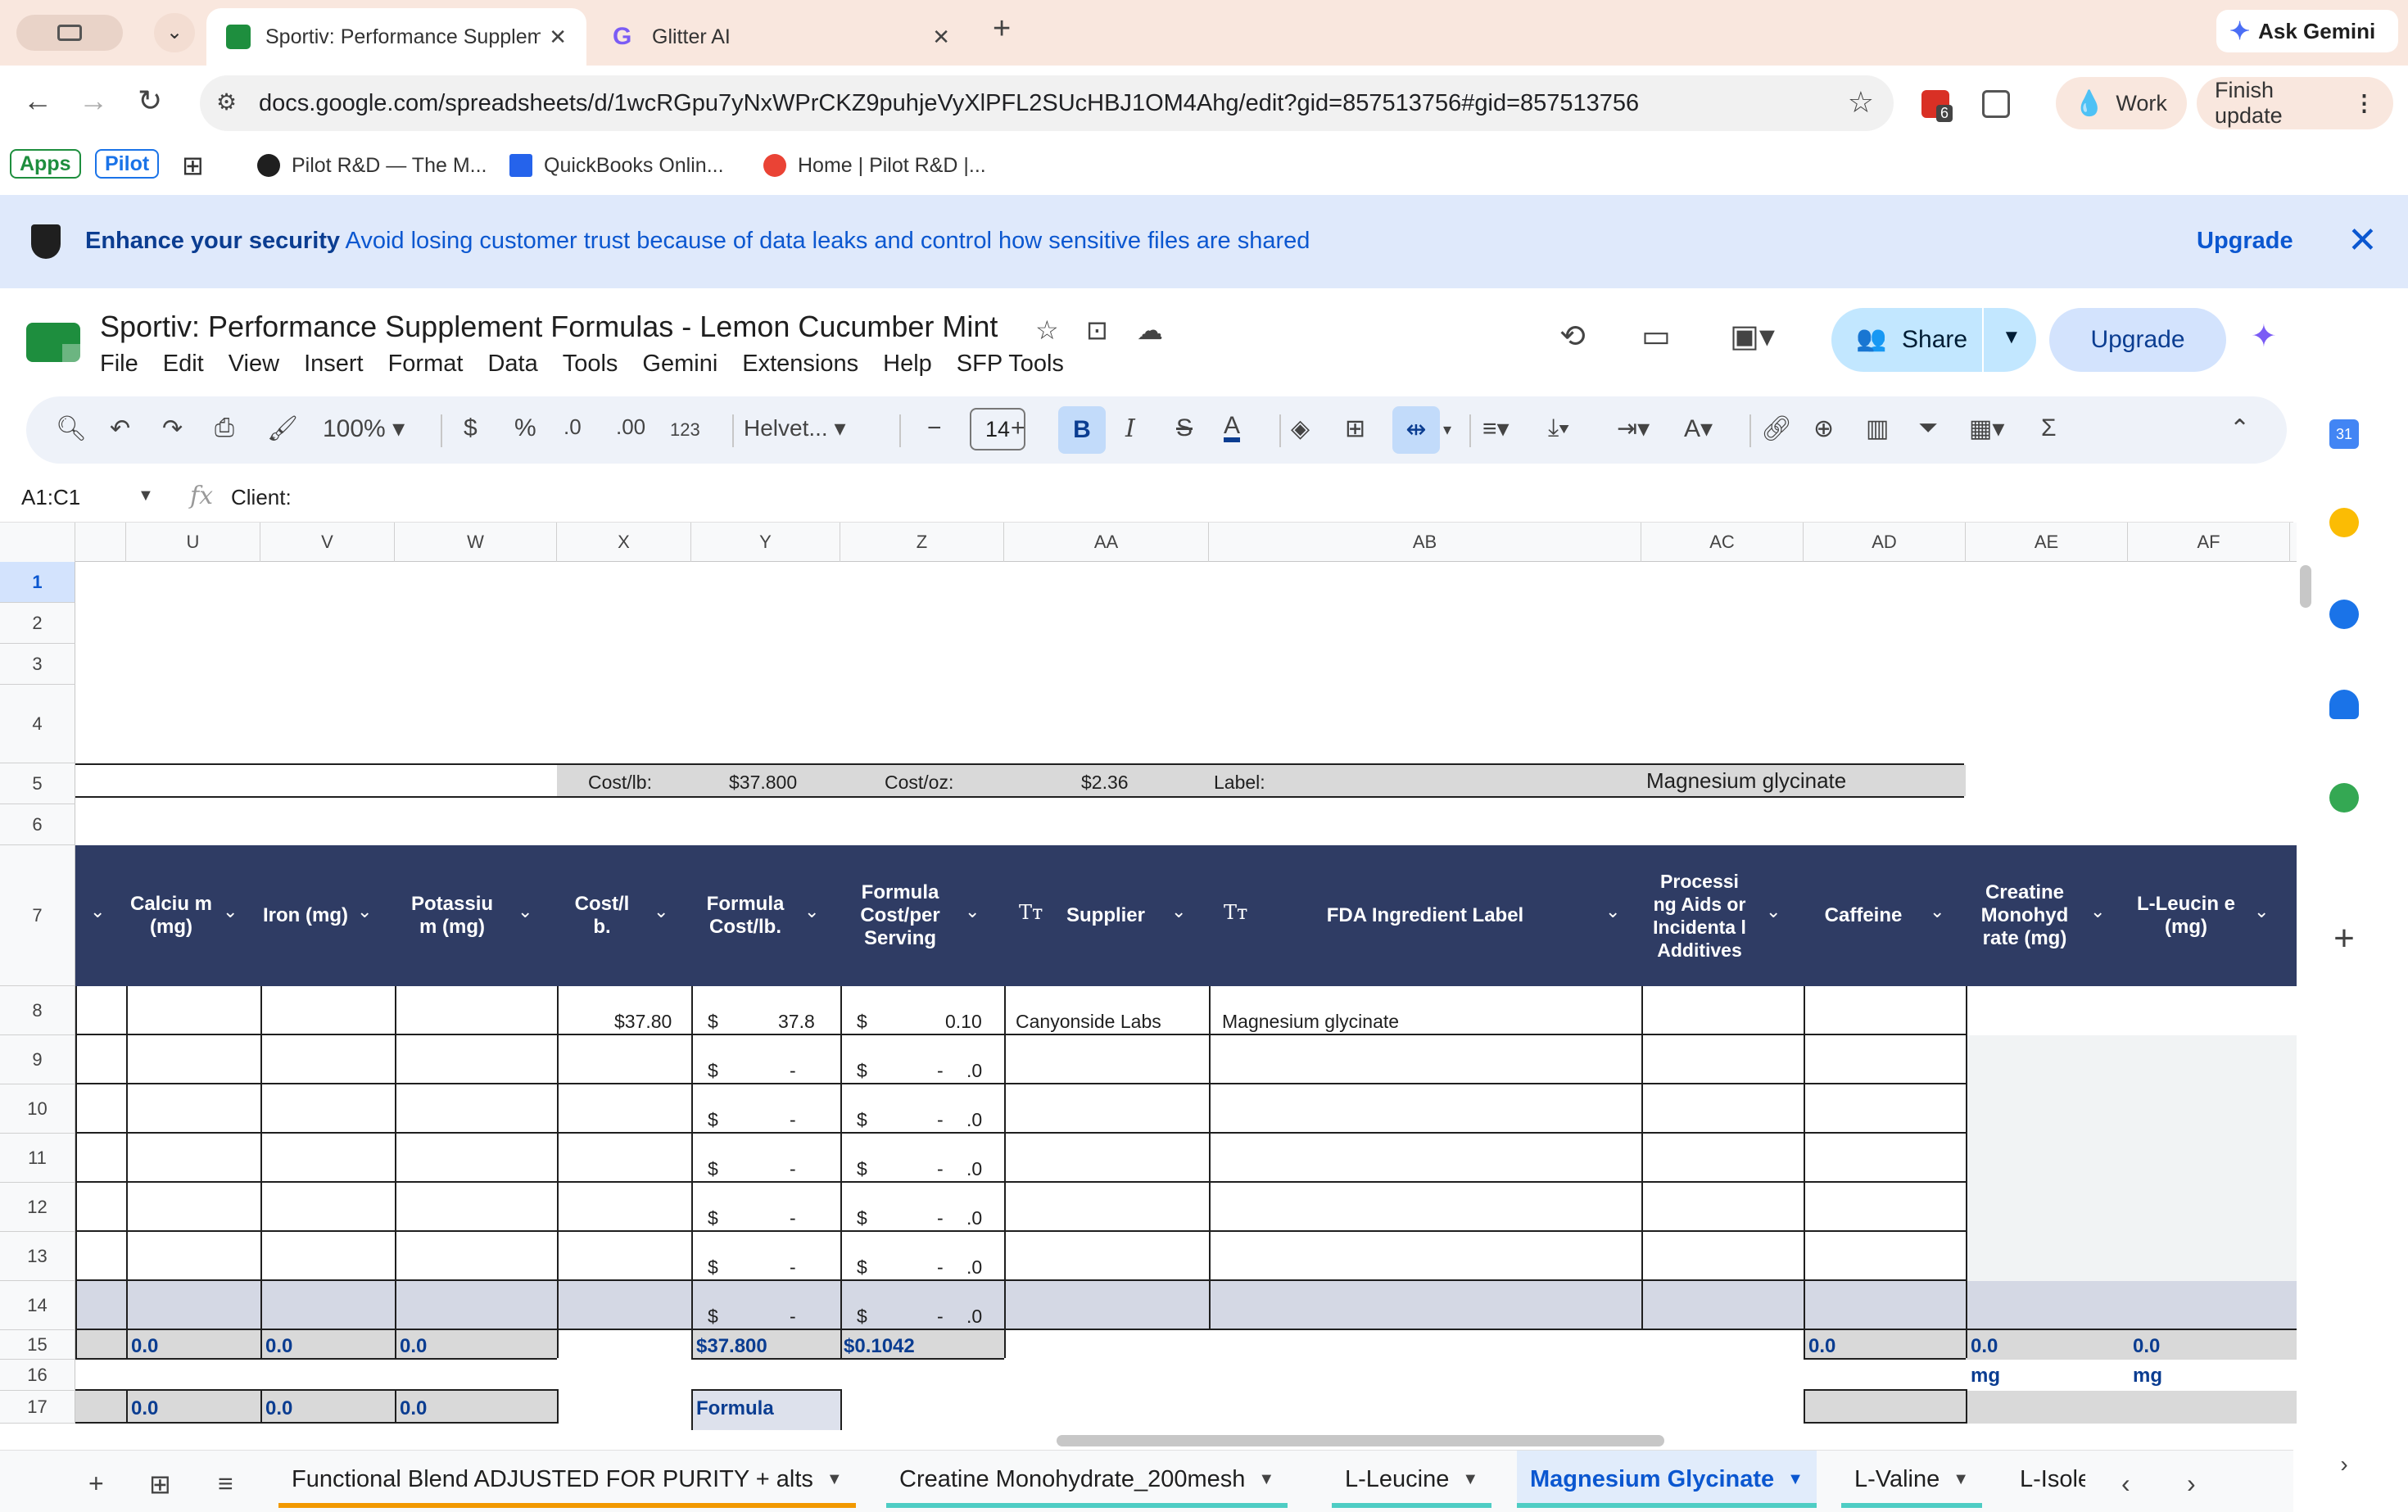 This screenshot has height=1512, width=2408. What do you see at coordinates (396, 37) in the screenshot?
I see `tab-sportiv: Sportiv: Performance Supplemen ✕` at bounding box center [396, 37].